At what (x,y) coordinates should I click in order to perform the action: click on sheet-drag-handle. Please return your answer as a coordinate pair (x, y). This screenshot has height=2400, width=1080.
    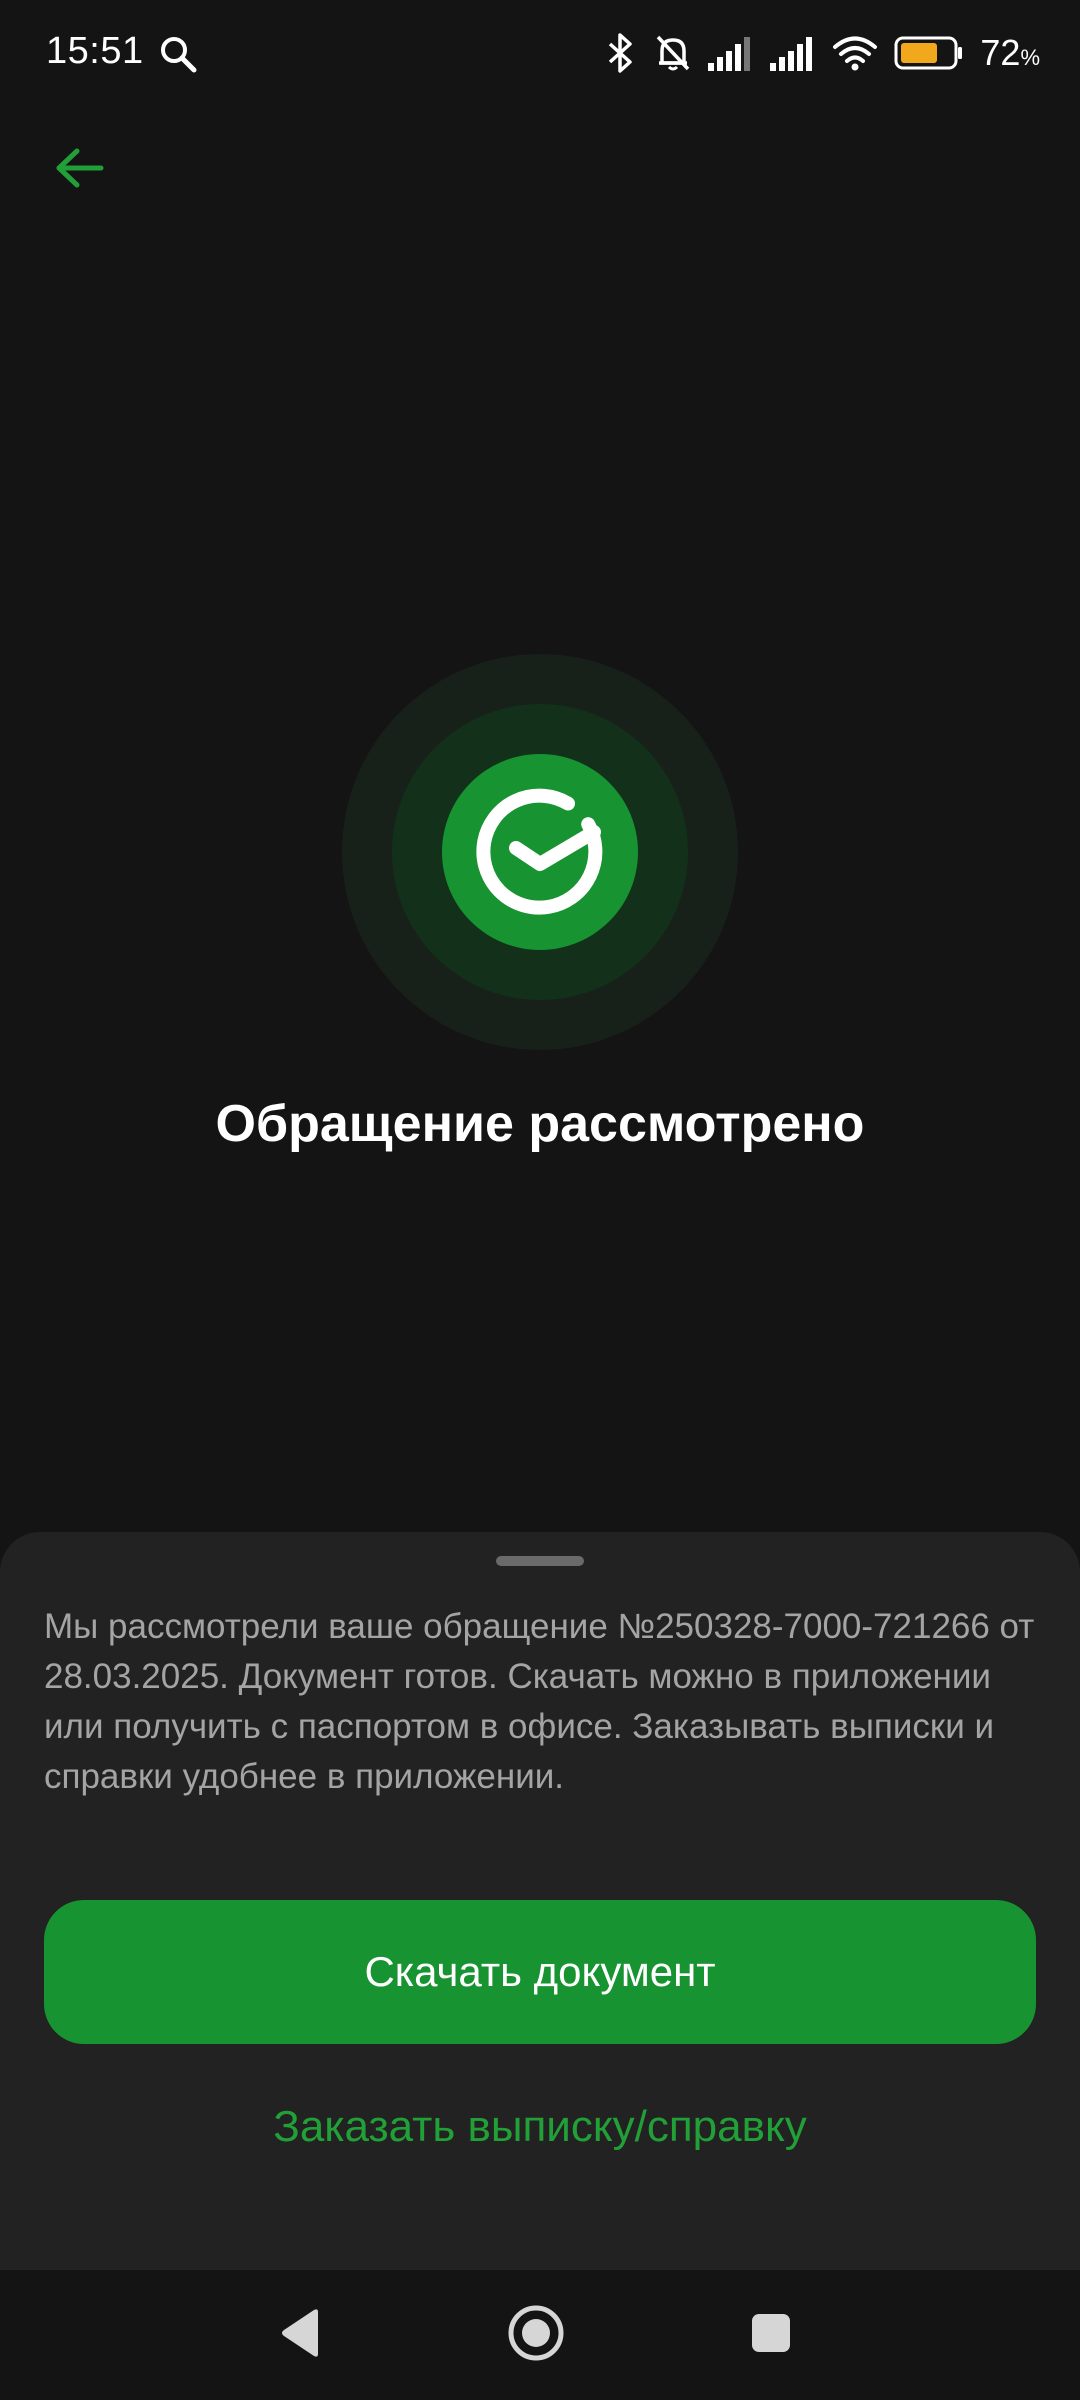
    Looking at the image, I should click on (540, 1561).